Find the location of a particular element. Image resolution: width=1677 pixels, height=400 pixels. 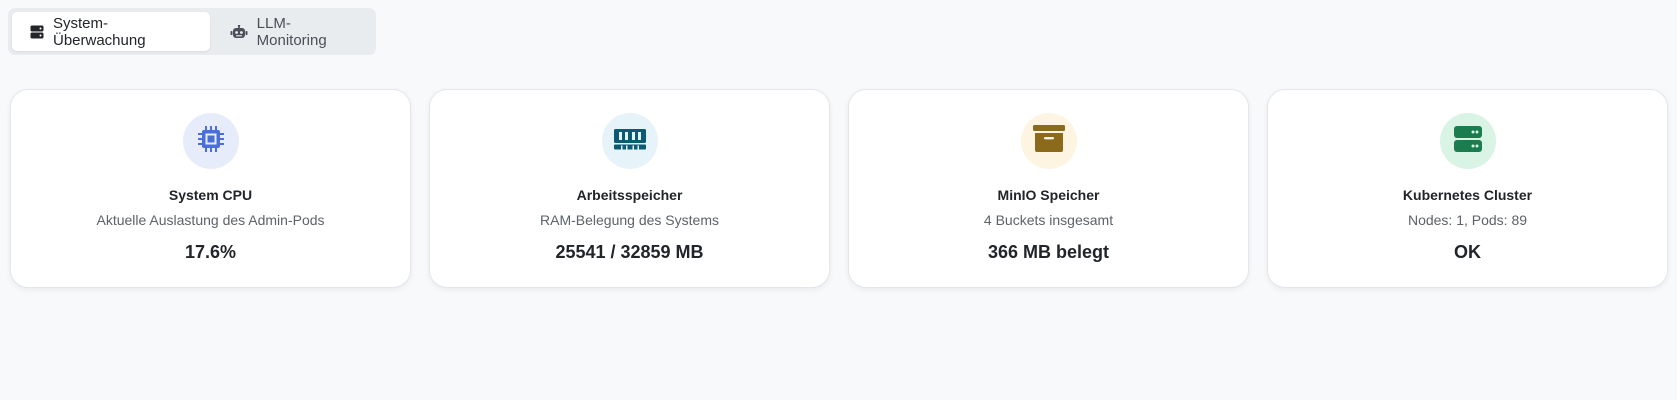

card-title: Arbeitsspeicher is located at coordinates (629, 195).